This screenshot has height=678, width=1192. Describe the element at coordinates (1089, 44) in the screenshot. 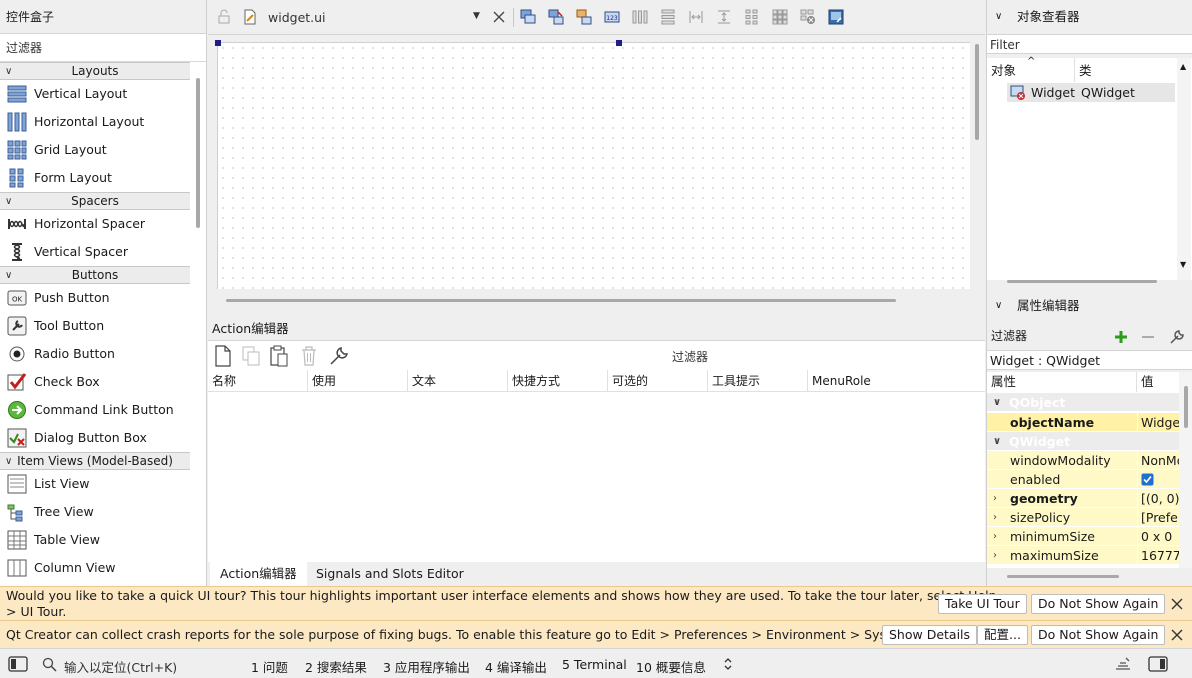

I see `object-filter-input: Filter` at that location.